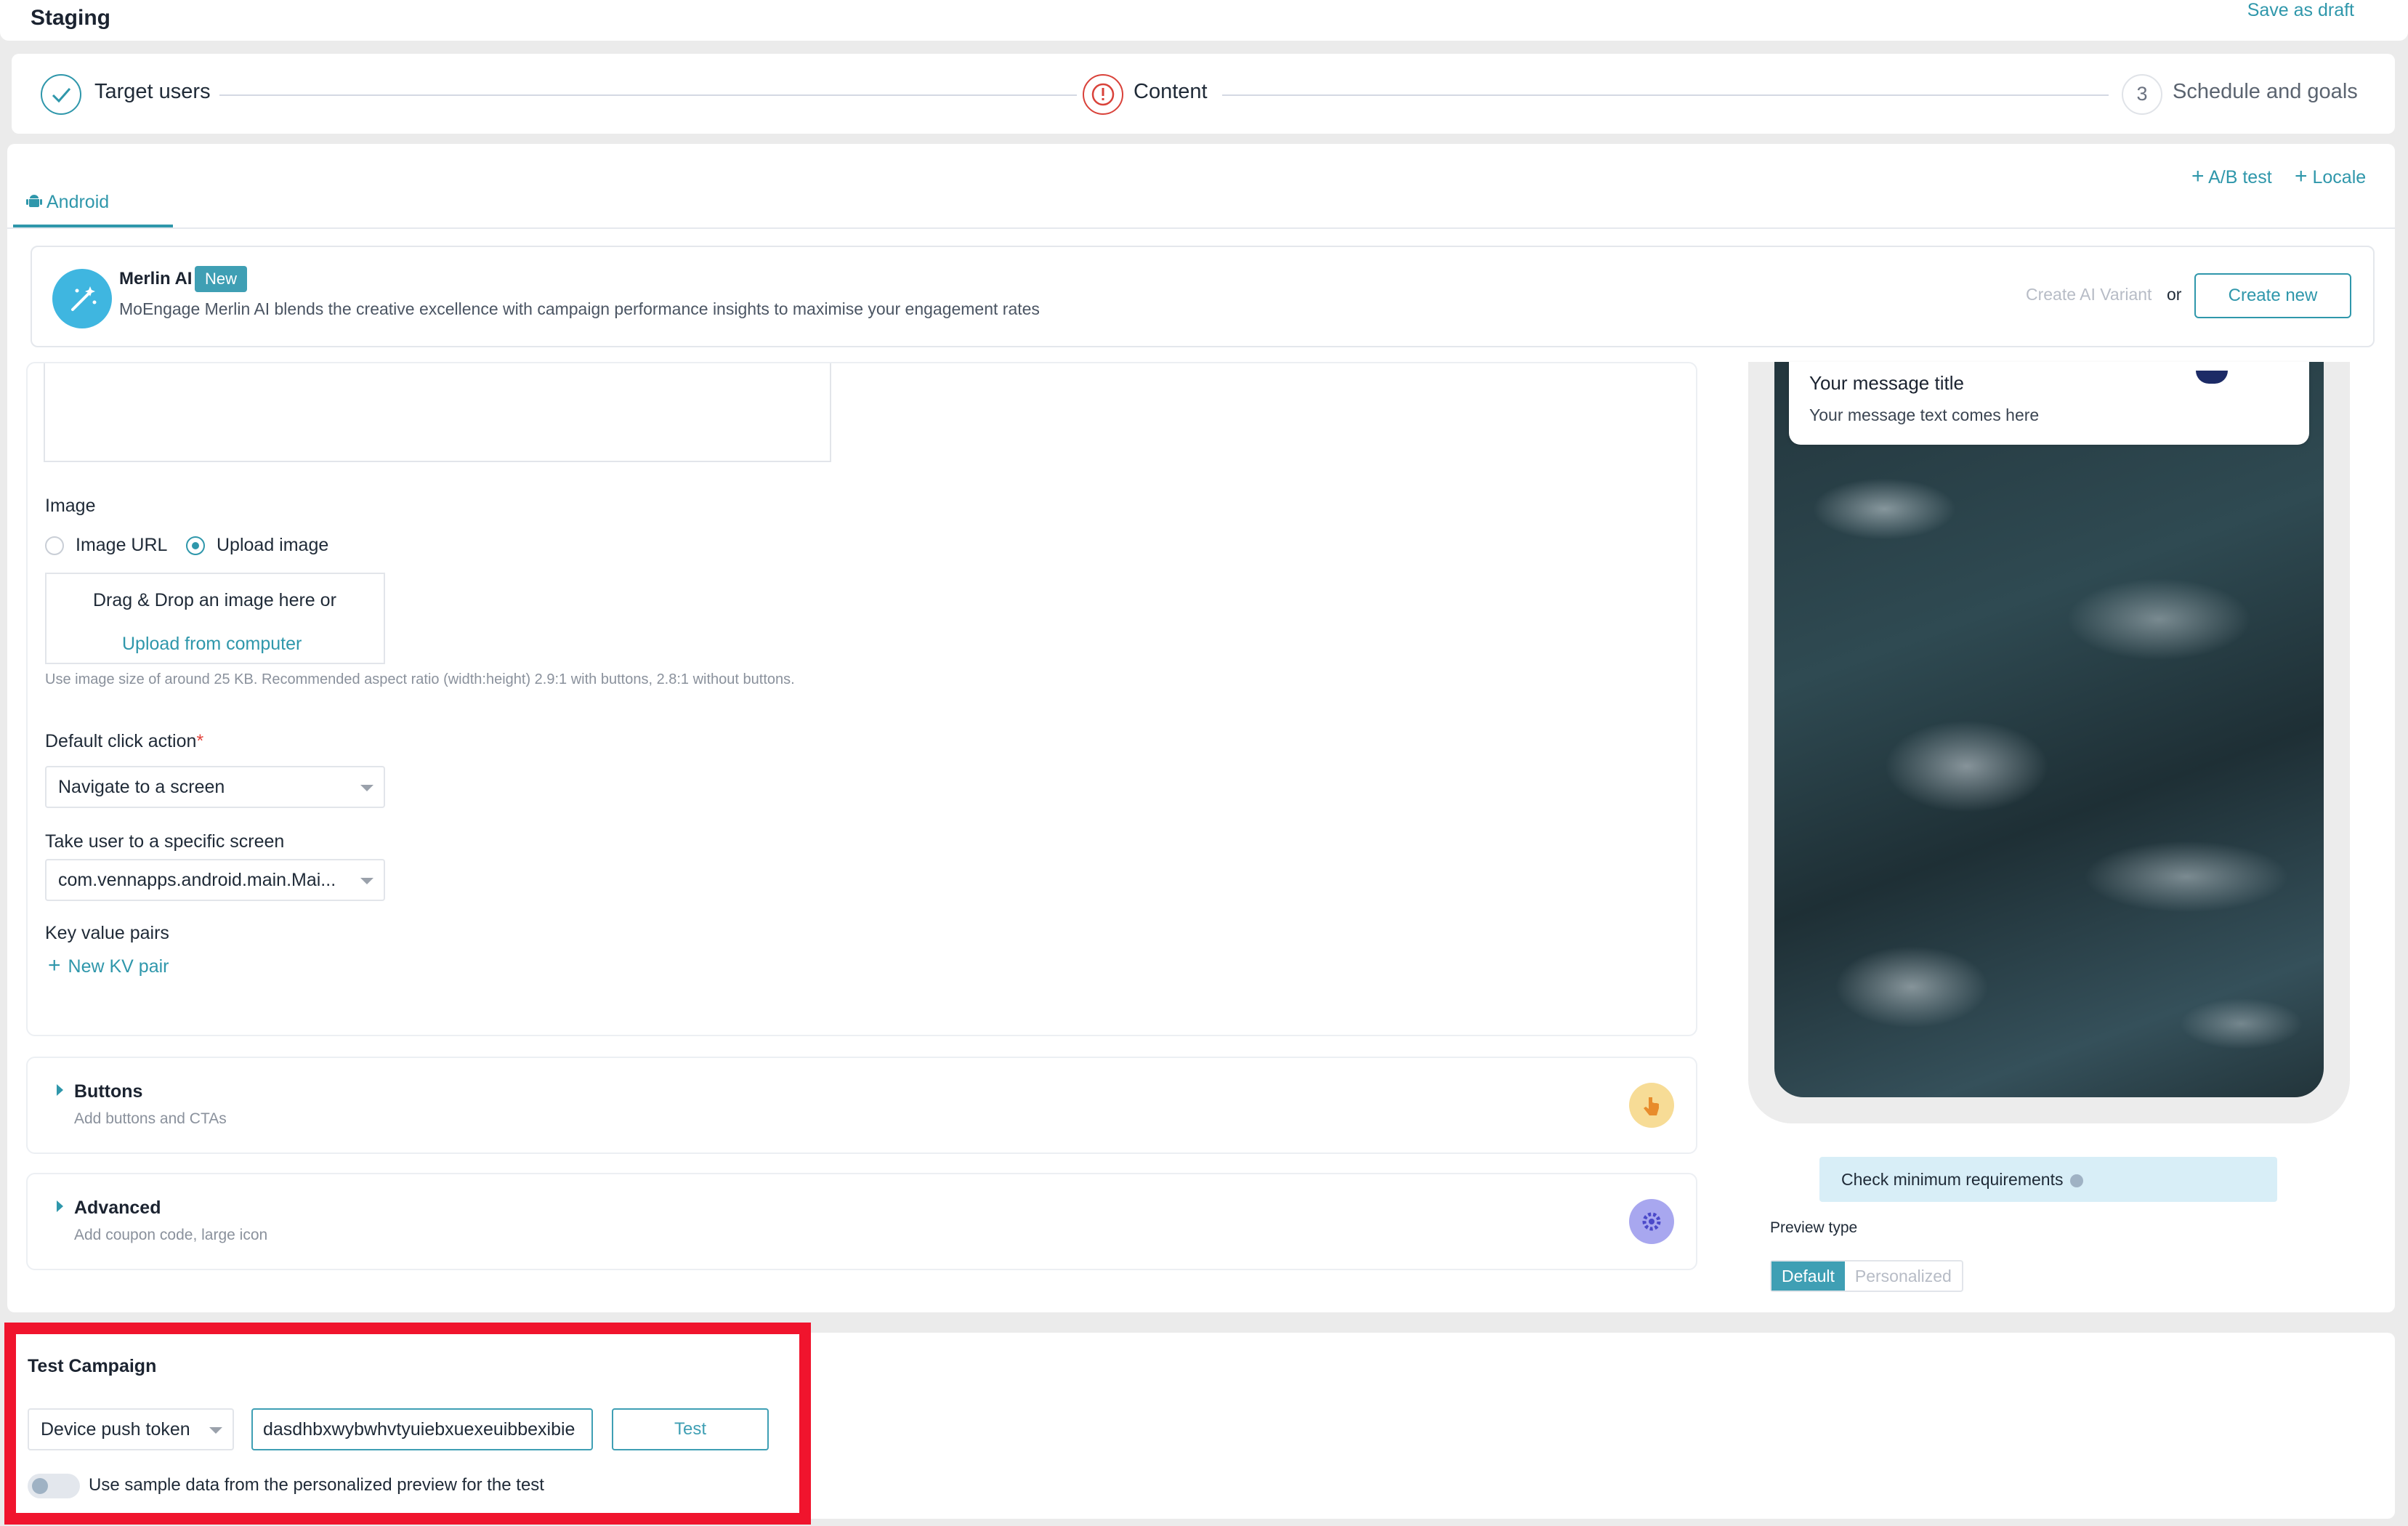 This screenshot has height=1526, width=2408. What do you see at coordinates (165, 842) in the screenshot?
I see `screen-label: Take user to a specific screen` at bounding box center [165, 842].